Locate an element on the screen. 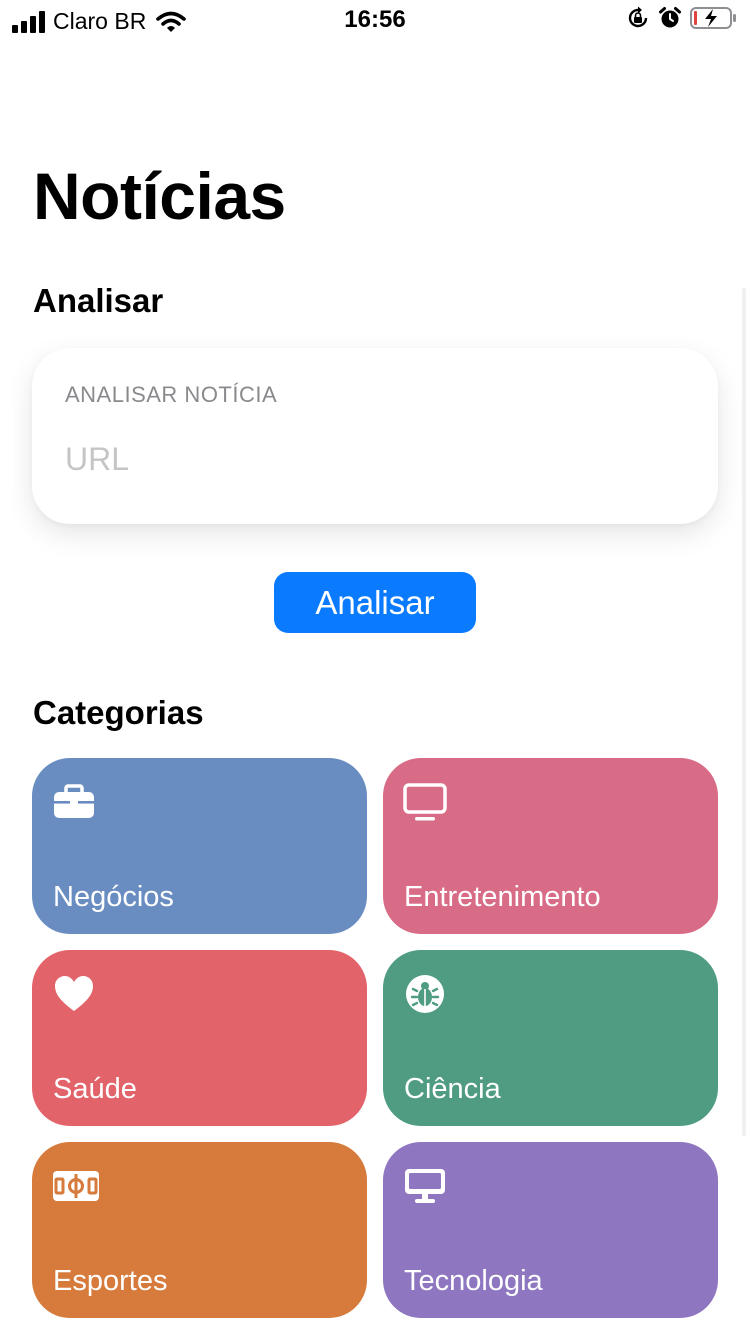 The image size is (750, 1334). category-label: Entretenimento is located at coordinates (502, 897).